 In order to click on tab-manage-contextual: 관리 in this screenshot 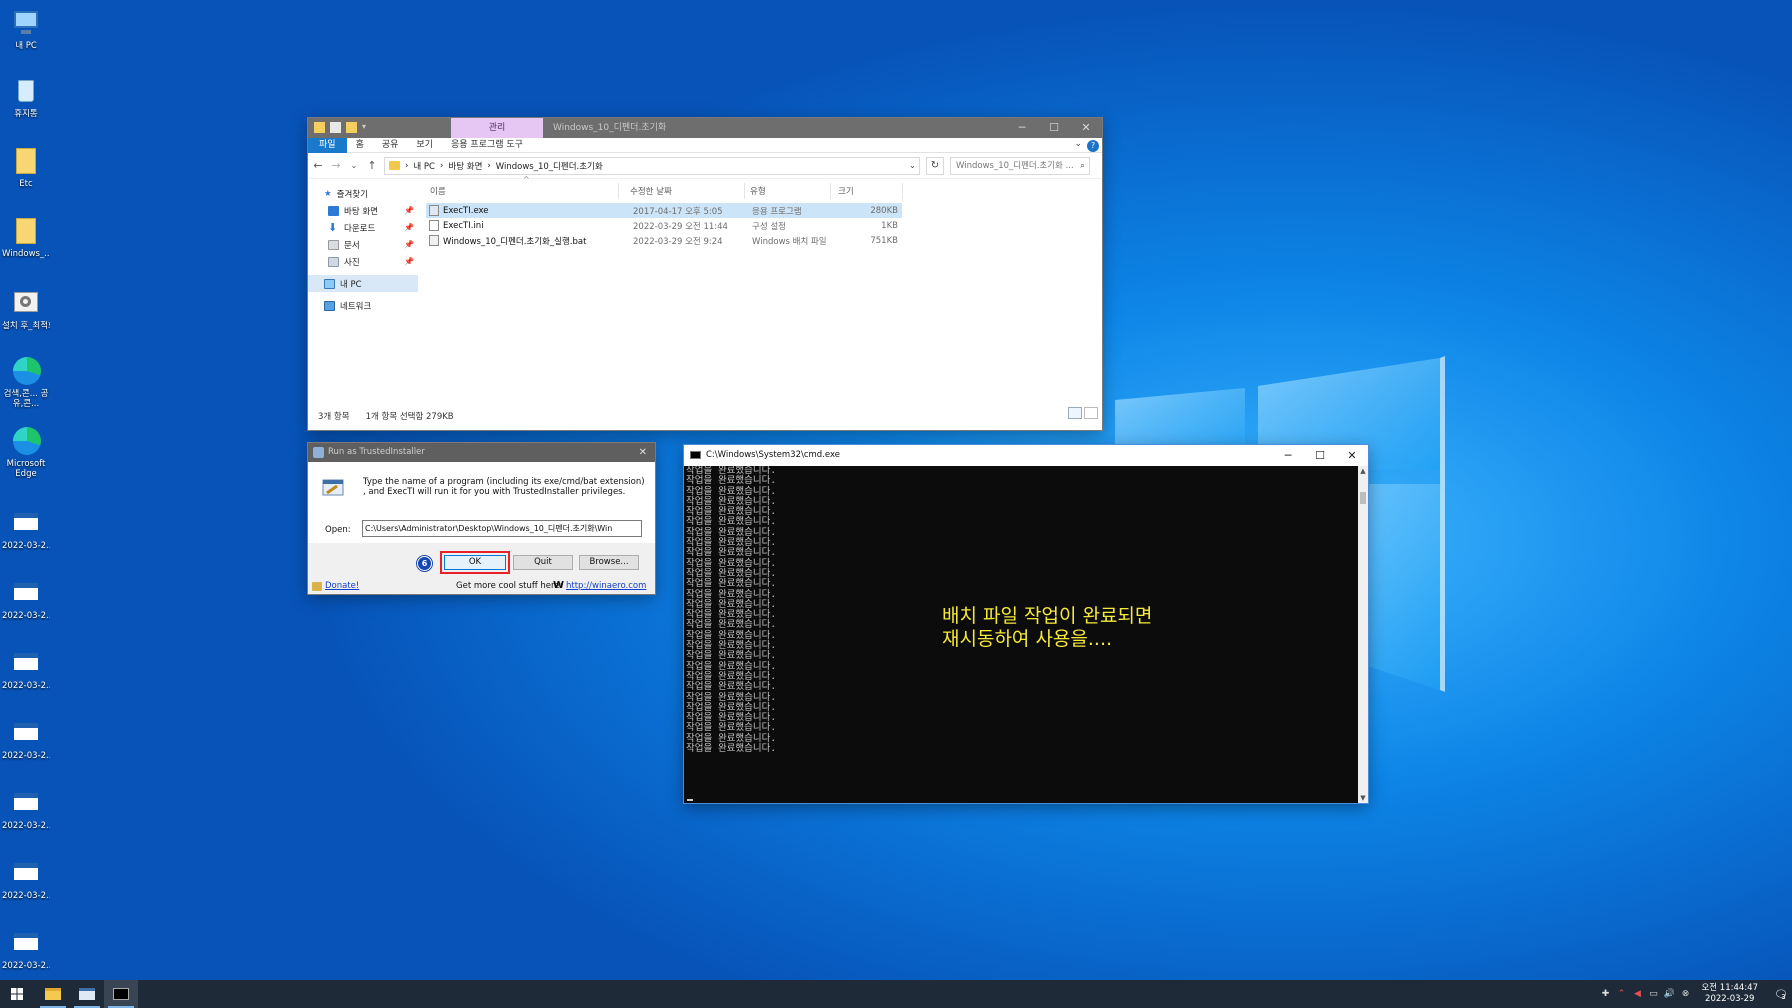, I will do `click(497, 128)`.